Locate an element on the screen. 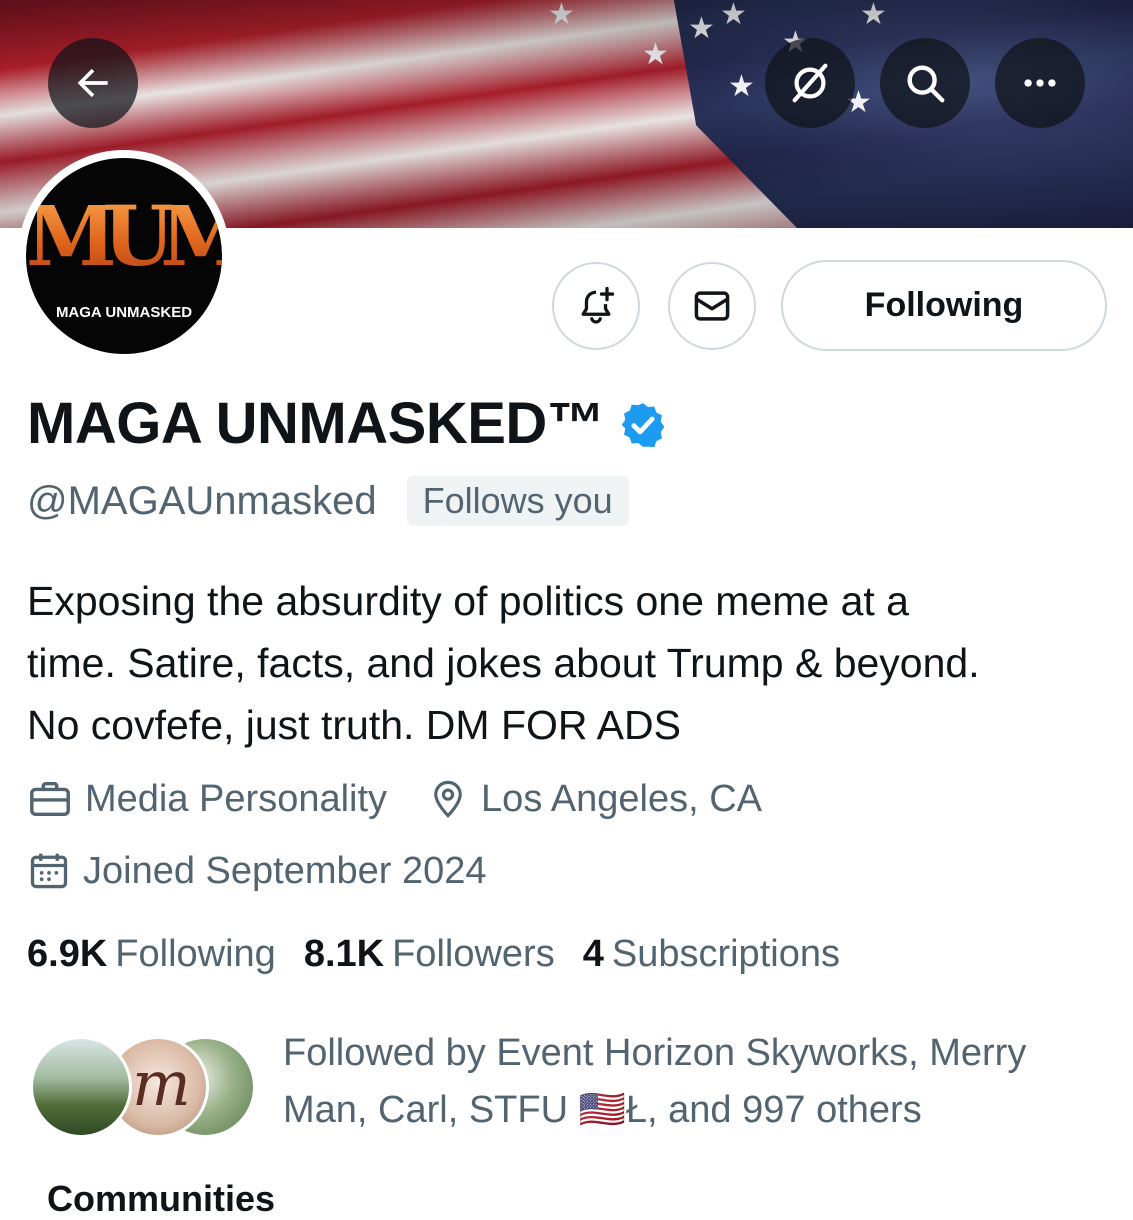 This screenshot has height=1220, width=1133. joined-item: Joined September 2024 is located at coordinates (257, 871).